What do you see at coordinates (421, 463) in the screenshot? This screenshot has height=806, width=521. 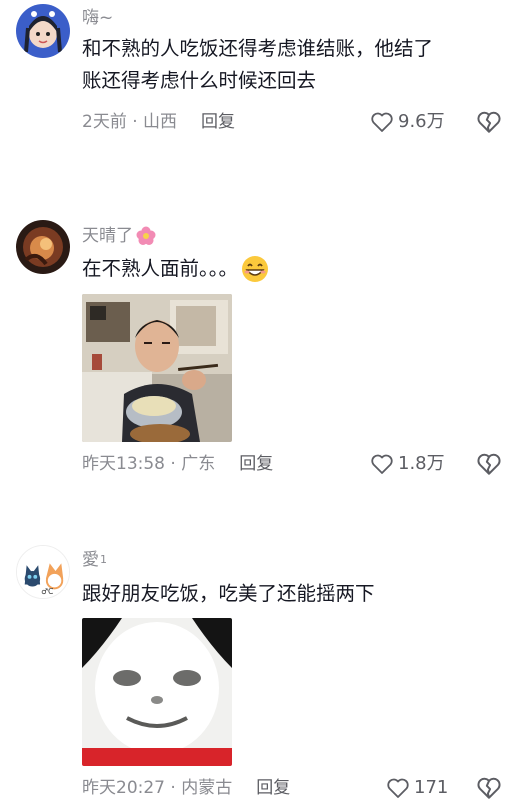 I see `like-count: 1.8万` at bounding box center [421, 463].